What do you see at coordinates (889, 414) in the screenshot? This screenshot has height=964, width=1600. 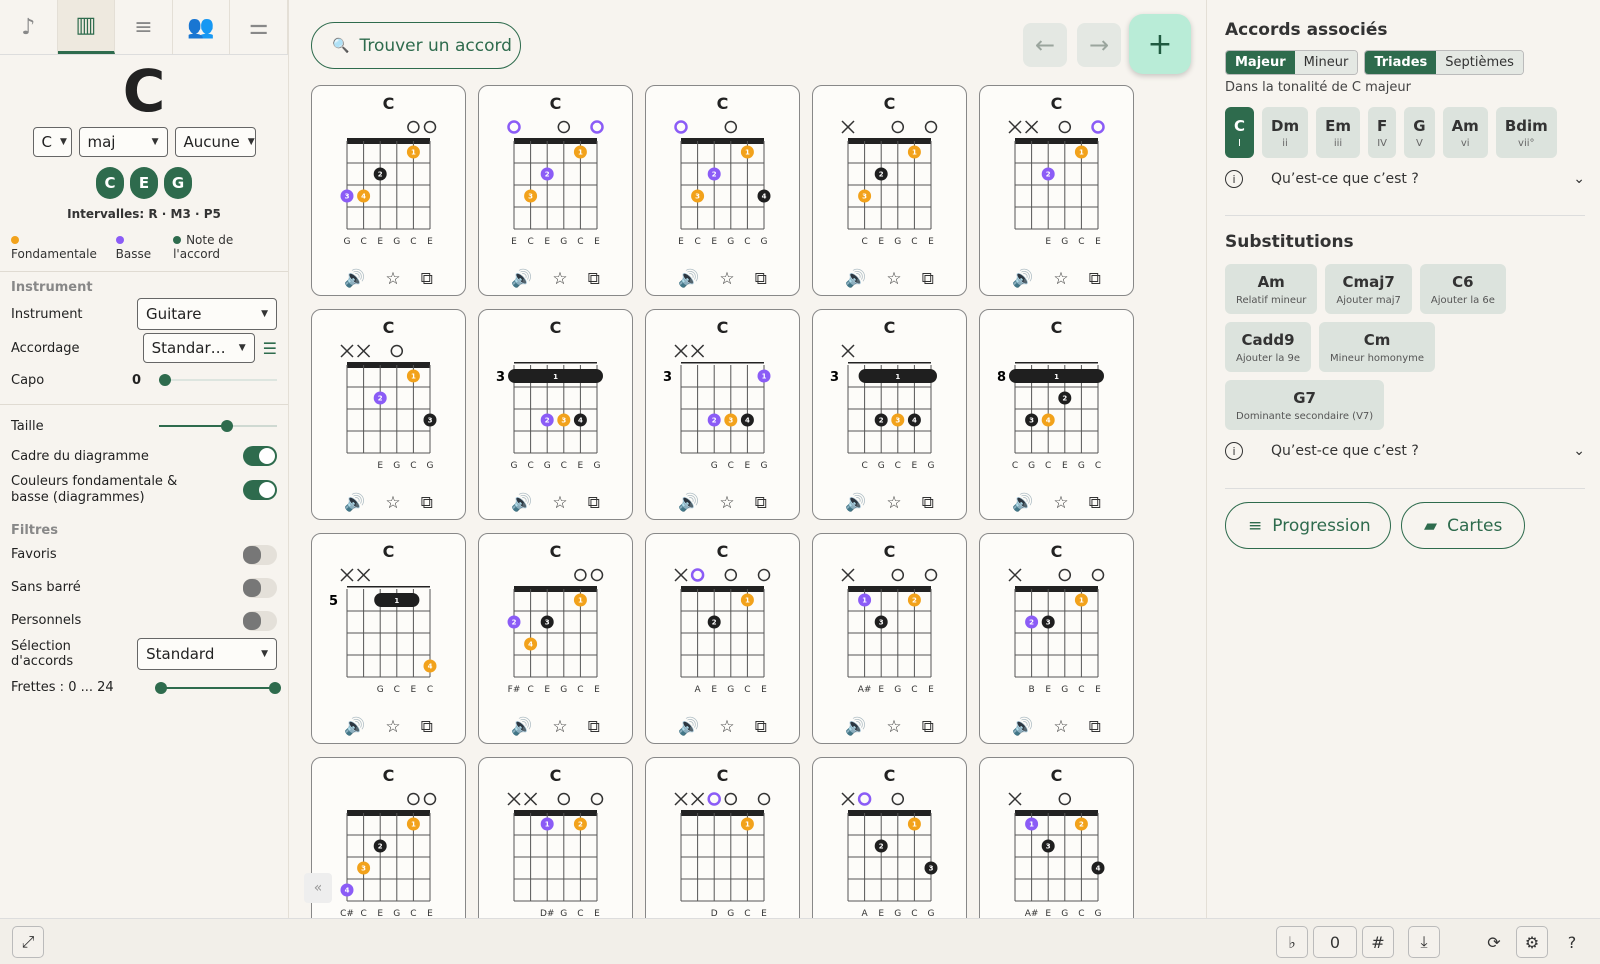 I see `chord-card: 3 1 2 3 4 C G C E G C 🔊 ☆ ⧉` at bounding box center [889, 414].